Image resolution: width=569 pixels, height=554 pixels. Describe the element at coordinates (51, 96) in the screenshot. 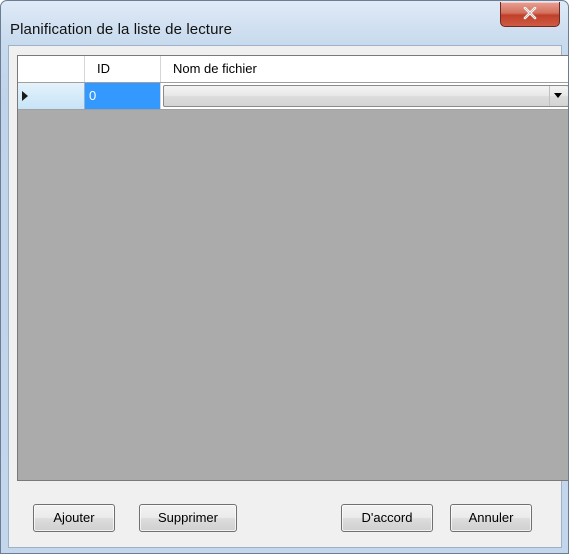

I see `row-header` at that location.